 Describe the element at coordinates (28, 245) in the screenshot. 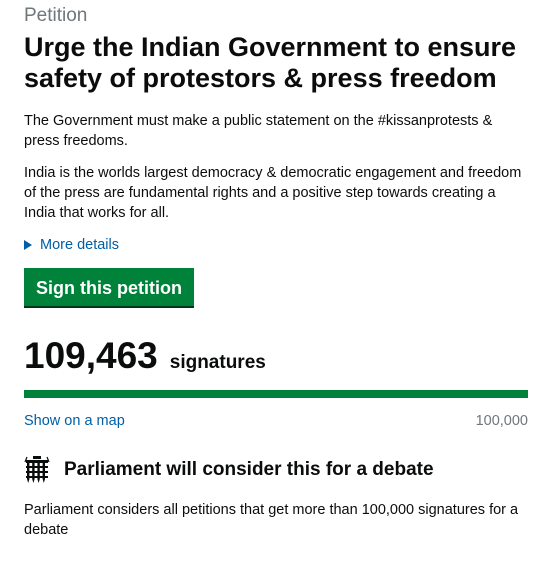

I see `triangle-right-icon` at that location.